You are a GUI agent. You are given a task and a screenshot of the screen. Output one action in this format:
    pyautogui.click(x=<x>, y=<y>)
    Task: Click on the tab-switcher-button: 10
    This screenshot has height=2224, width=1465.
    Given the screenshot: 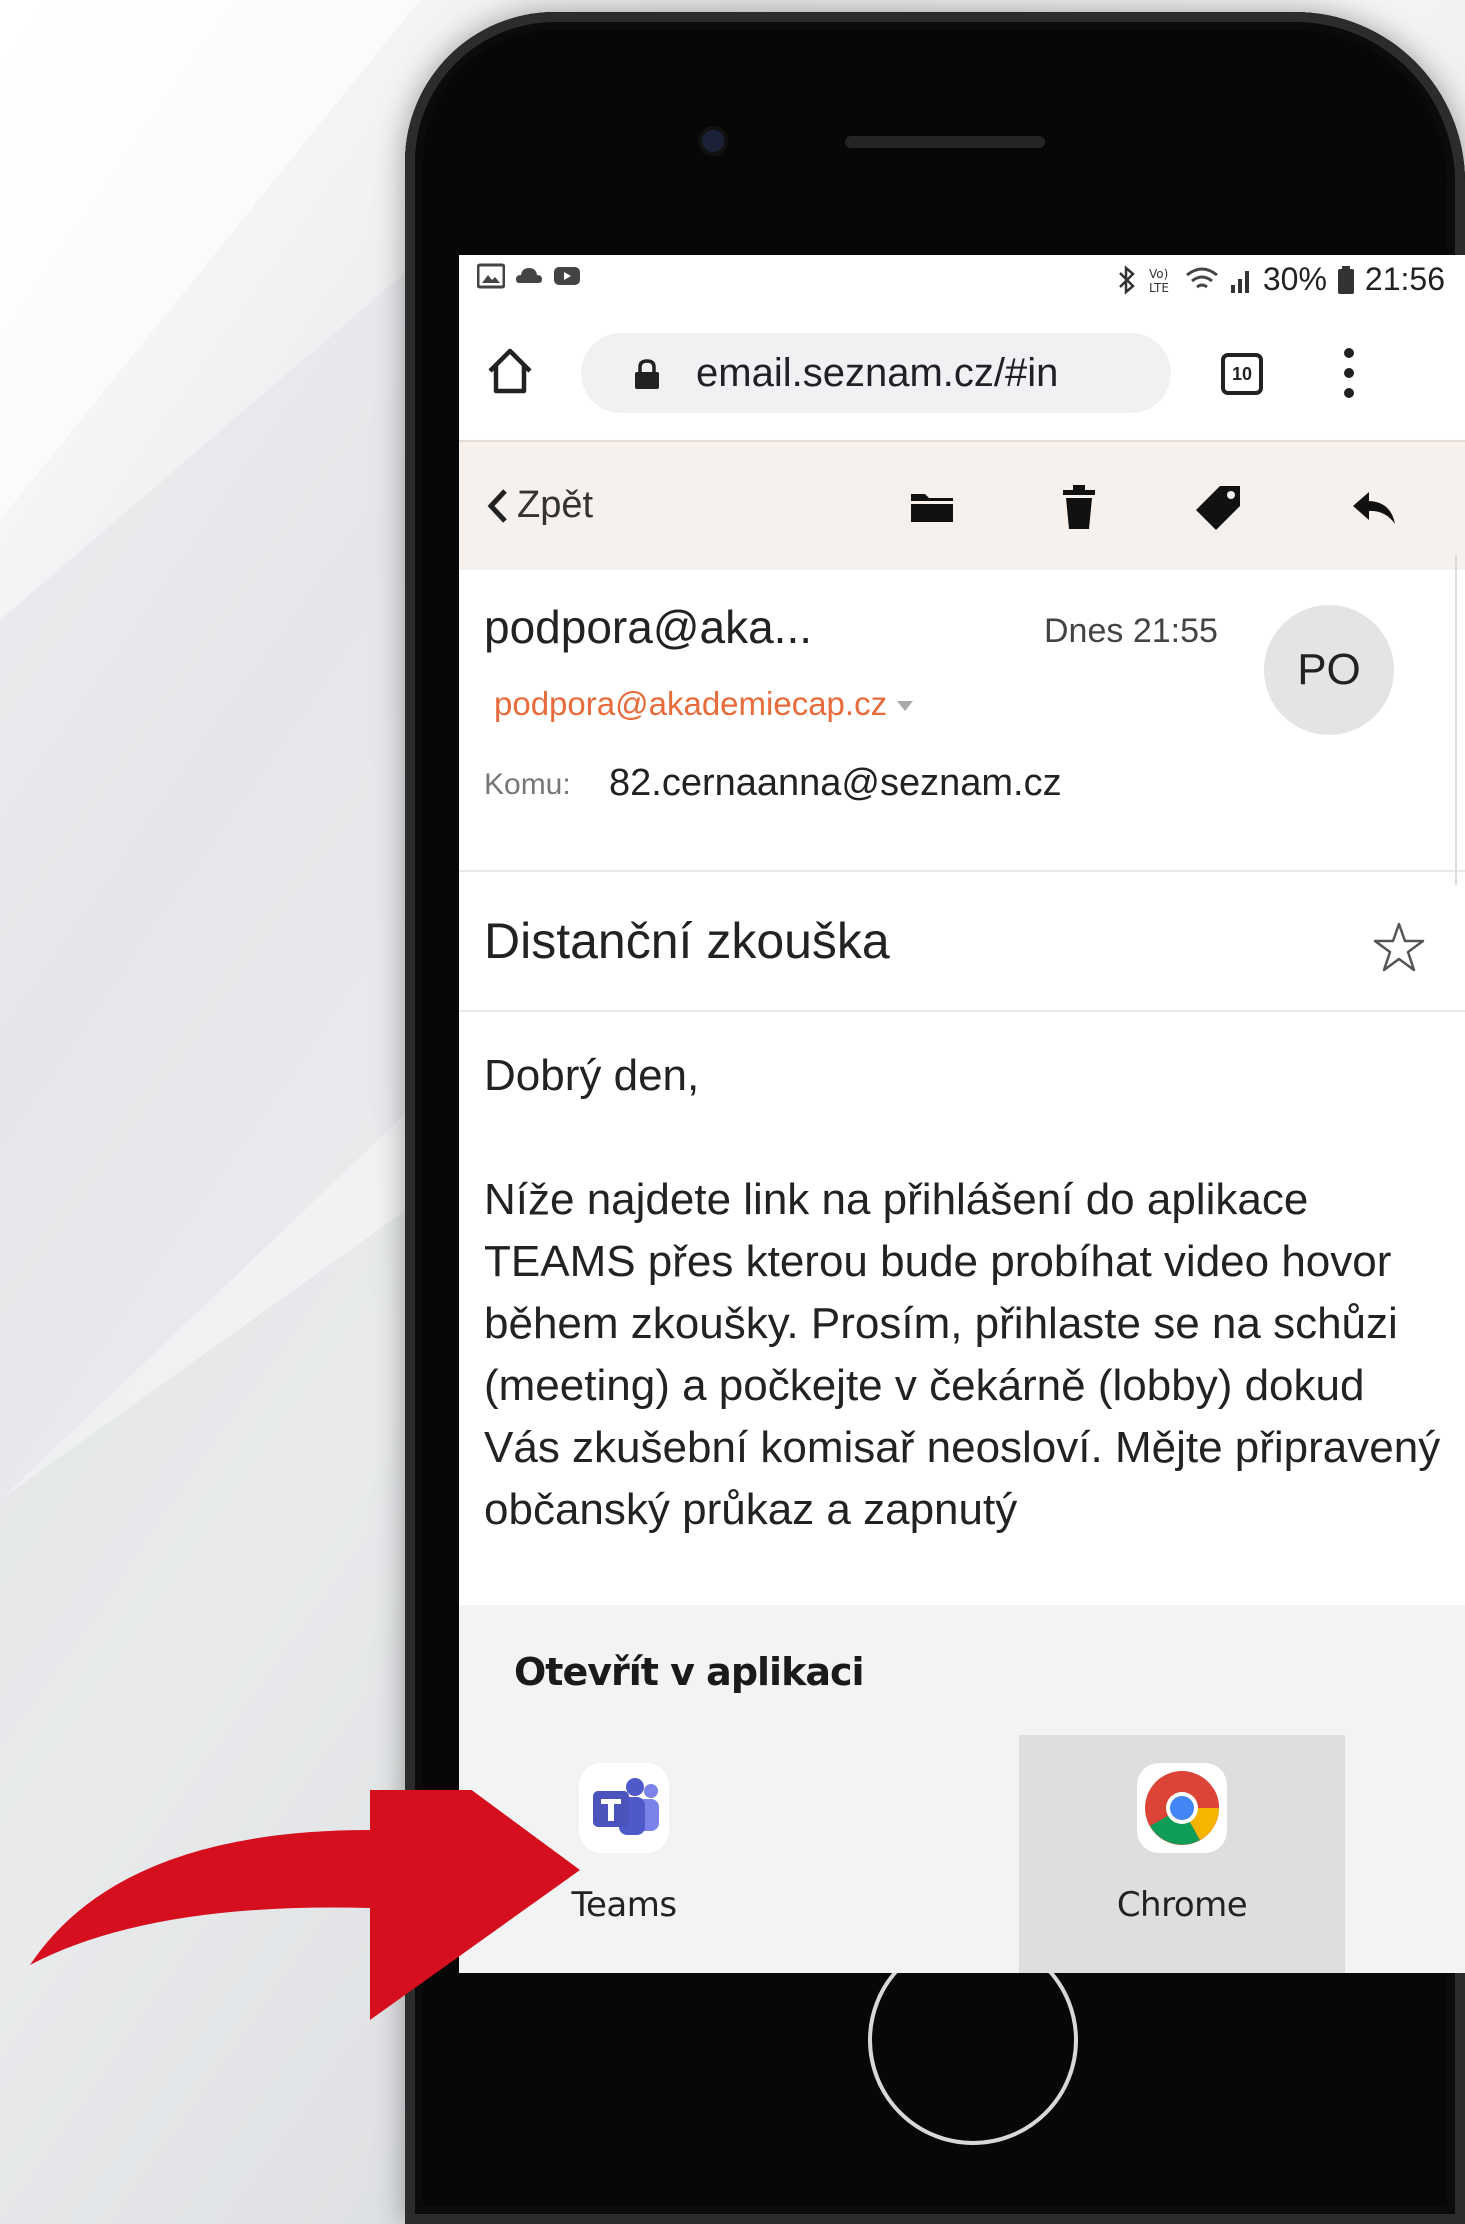 What is the action you would take?
    pyautogui.click(x=1242, y=374)
    